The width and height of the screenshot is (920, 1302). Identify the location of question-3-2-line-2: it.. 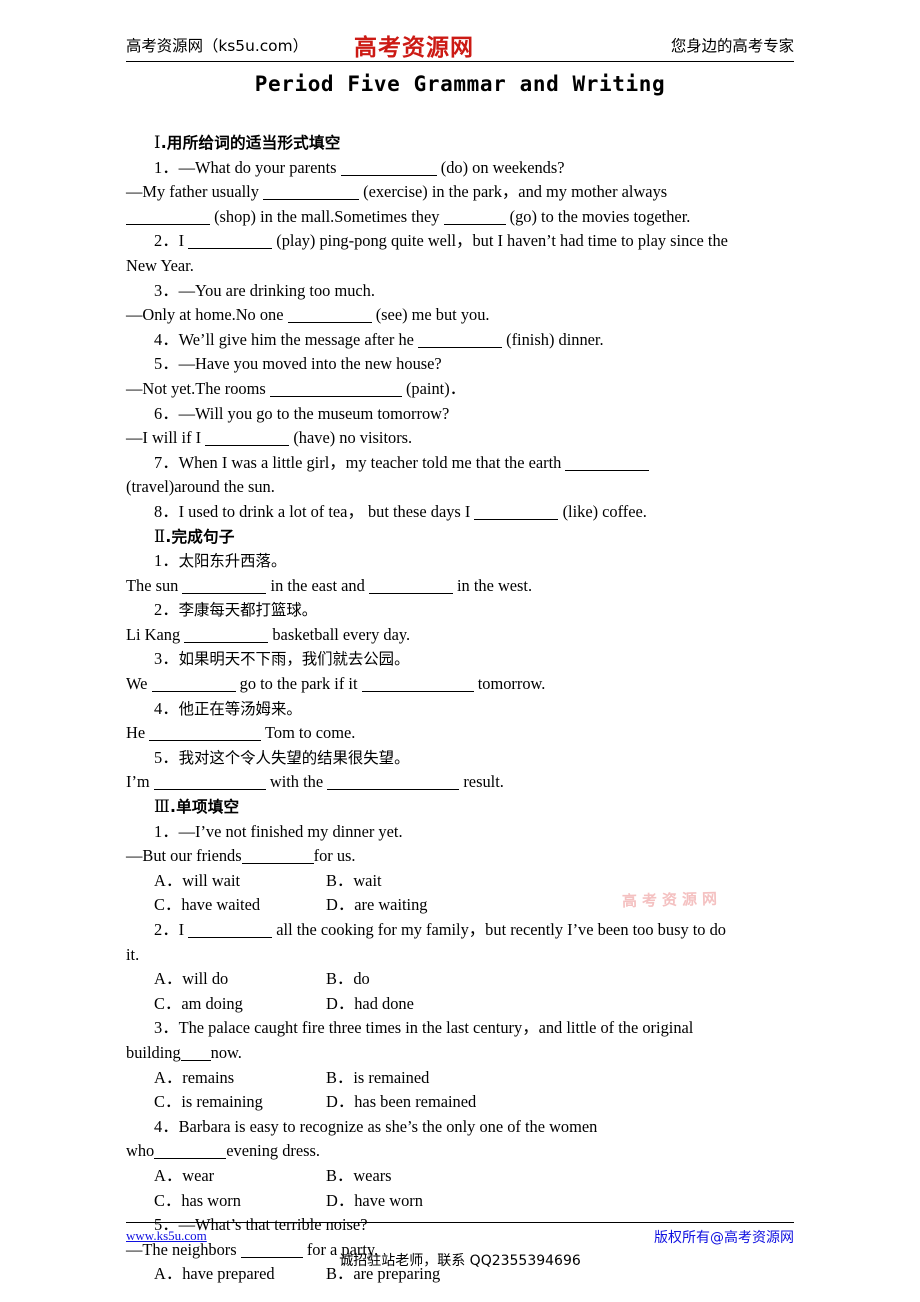
(133, 954).